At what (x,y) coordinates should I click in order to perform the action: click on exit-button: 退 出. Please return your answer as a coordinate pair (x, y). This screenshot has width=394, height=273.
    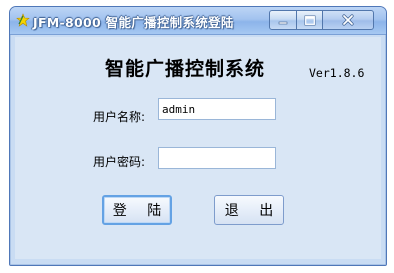
    Looking at the image, I should click on (249, 210).